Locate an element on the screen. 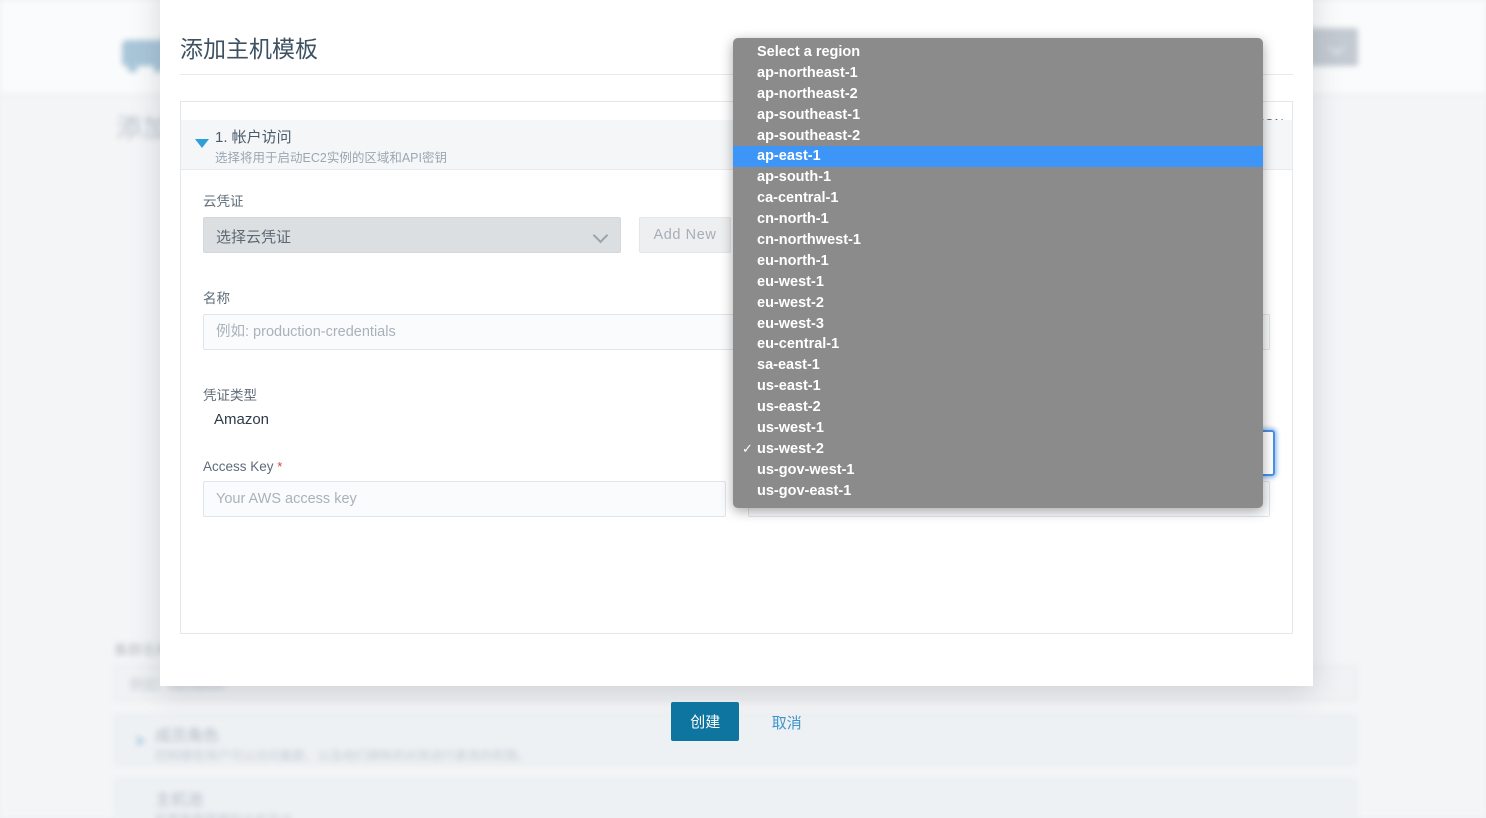 The height and width of the screenshot is (818, 1486). create-button: 创建 is located at coordinates (705, 721).